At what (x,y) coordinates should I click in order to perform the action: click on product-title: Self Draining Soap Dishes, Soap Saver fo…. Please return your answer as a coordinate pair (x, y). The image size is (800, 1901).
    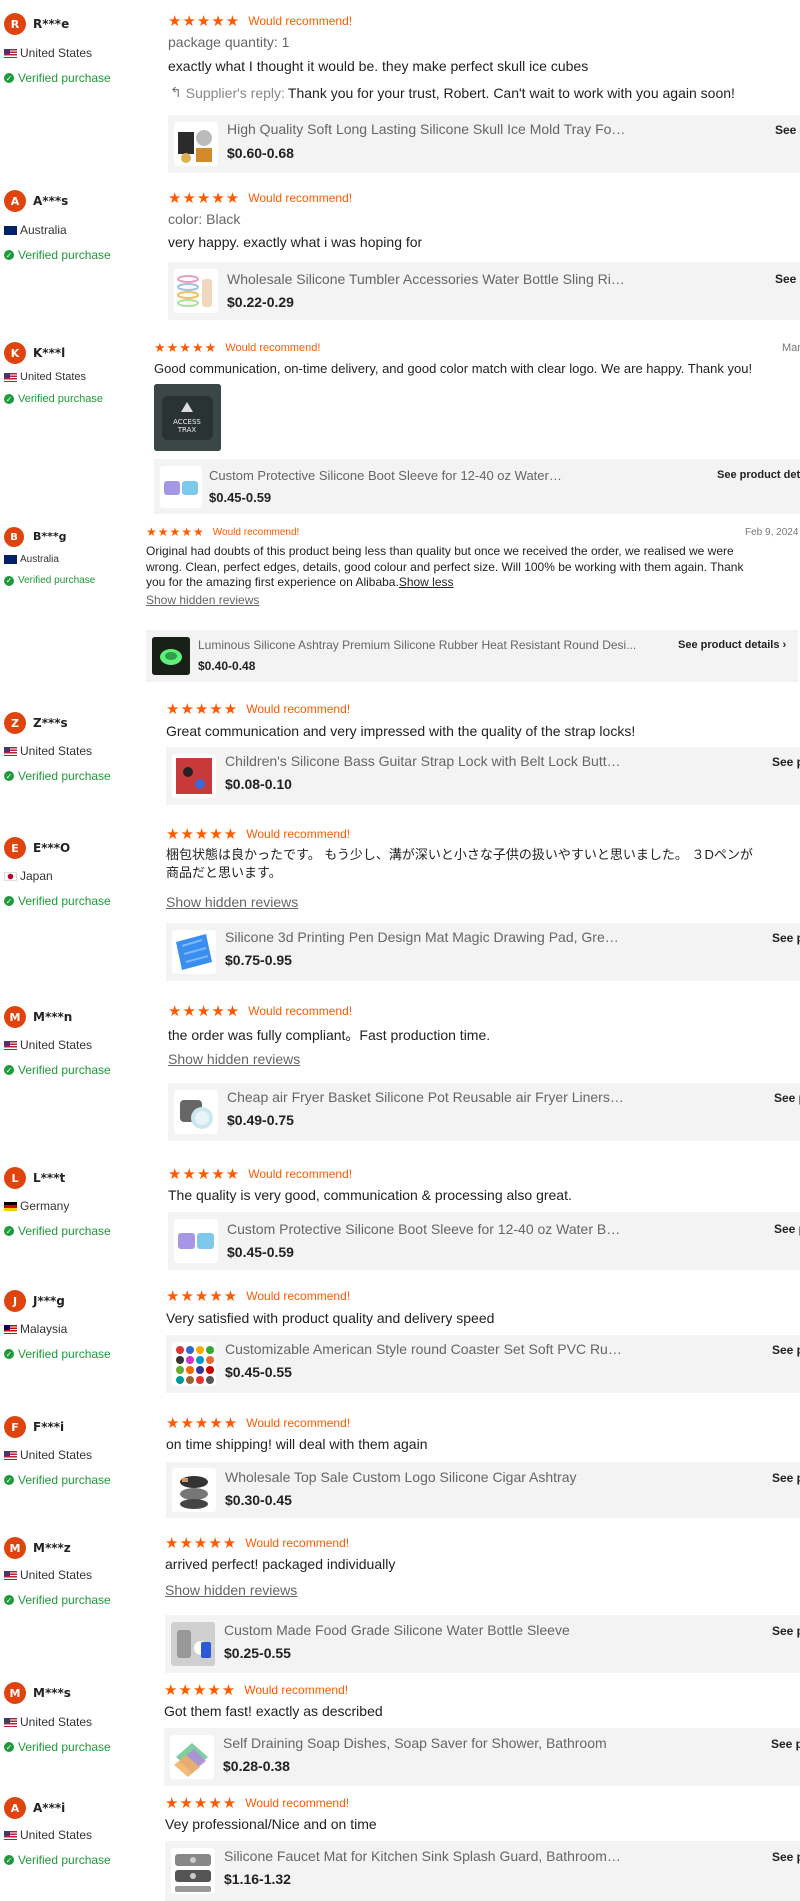
    Looking at the image, I should click on (423, 1743).